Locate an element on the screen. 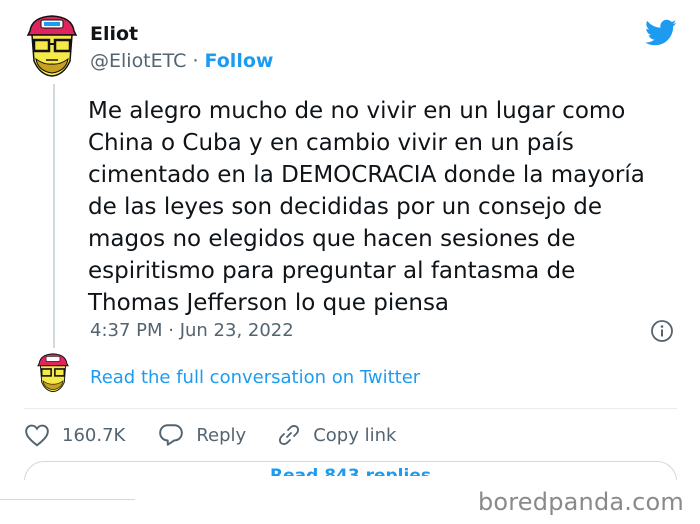 The width and height of the screenshot is (700, 524). tweet-text-line: Thomas Jefferson lo que piensa is located at coordinates (269, 303).